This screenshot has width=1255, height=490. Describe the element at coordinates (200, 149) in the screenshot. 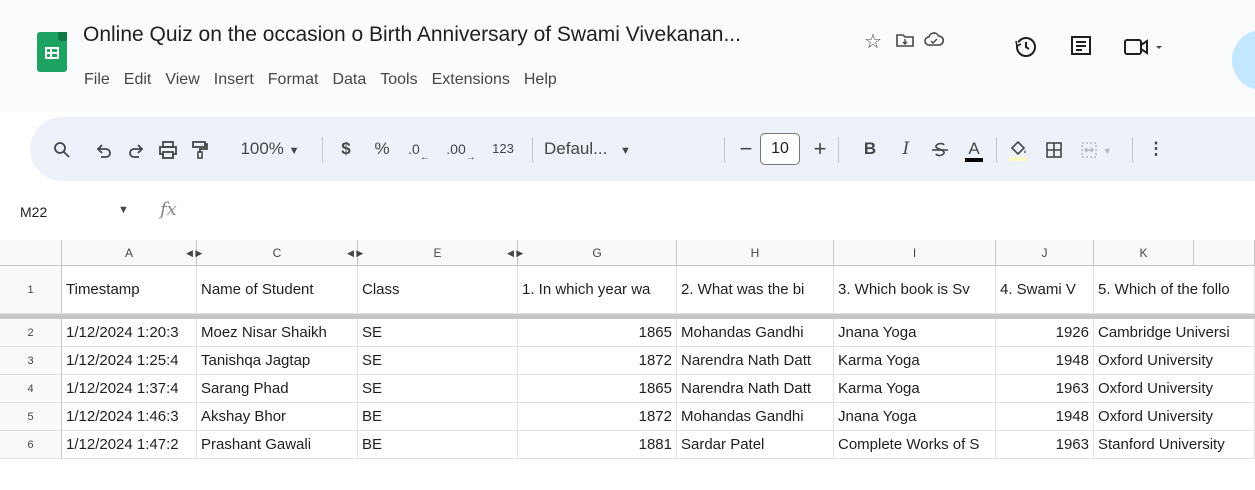

I see `paint-format-icon` at that location.